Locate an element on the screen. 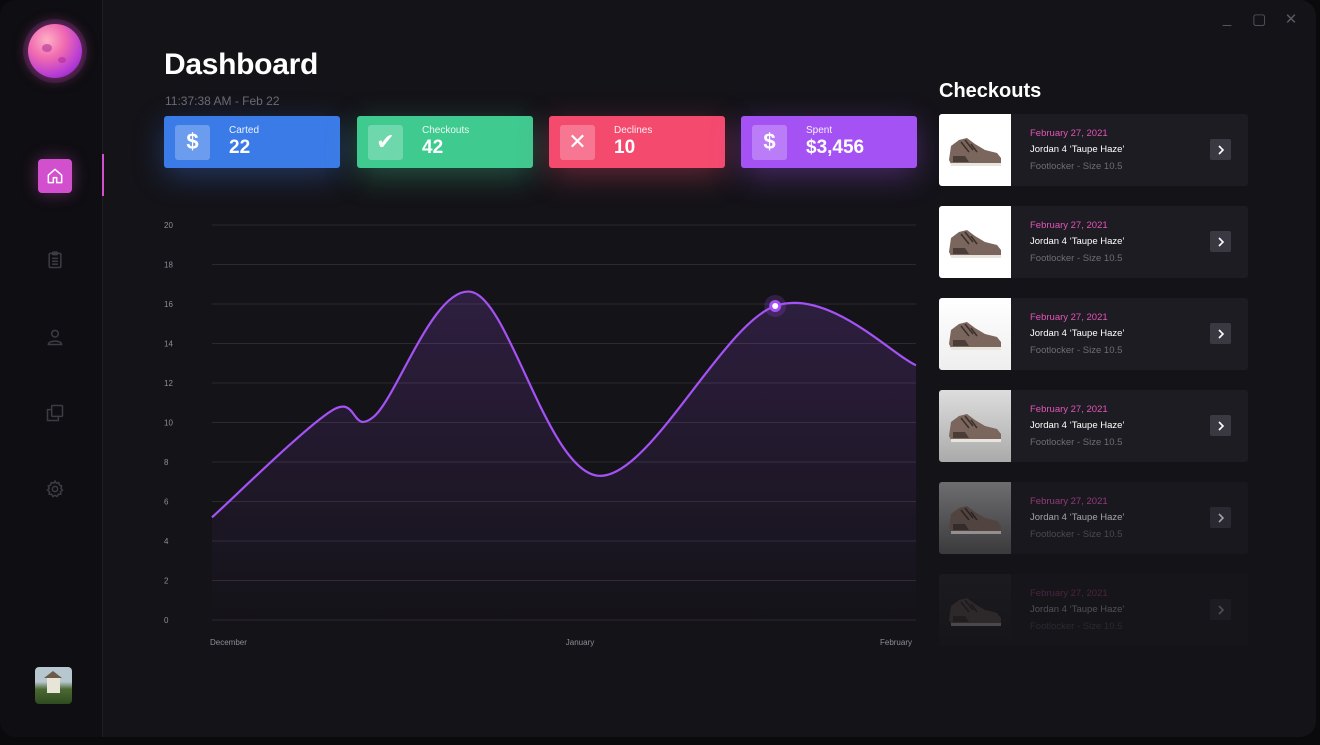 The width and height of the screenshot is (1320, 745). minimize-icon: _ is located at coordinates (1227, 19).